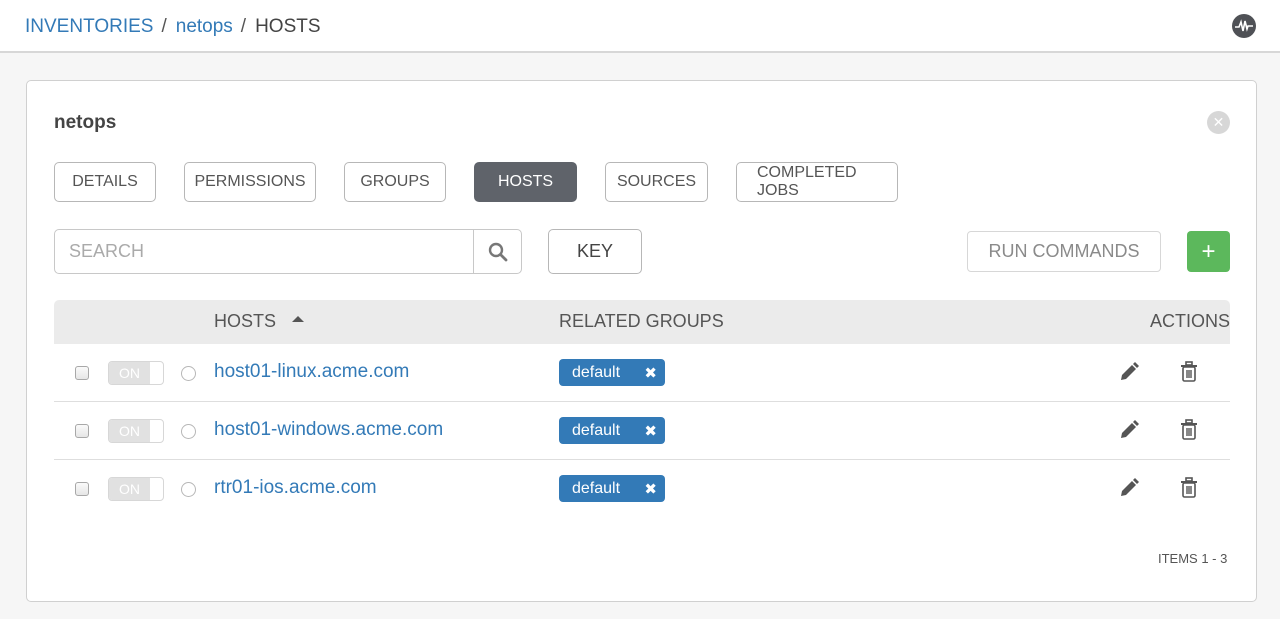 The width and height of the screenshot is (1280, 619). I want to click on tab-sources: SOURCES, so click(656, 182).